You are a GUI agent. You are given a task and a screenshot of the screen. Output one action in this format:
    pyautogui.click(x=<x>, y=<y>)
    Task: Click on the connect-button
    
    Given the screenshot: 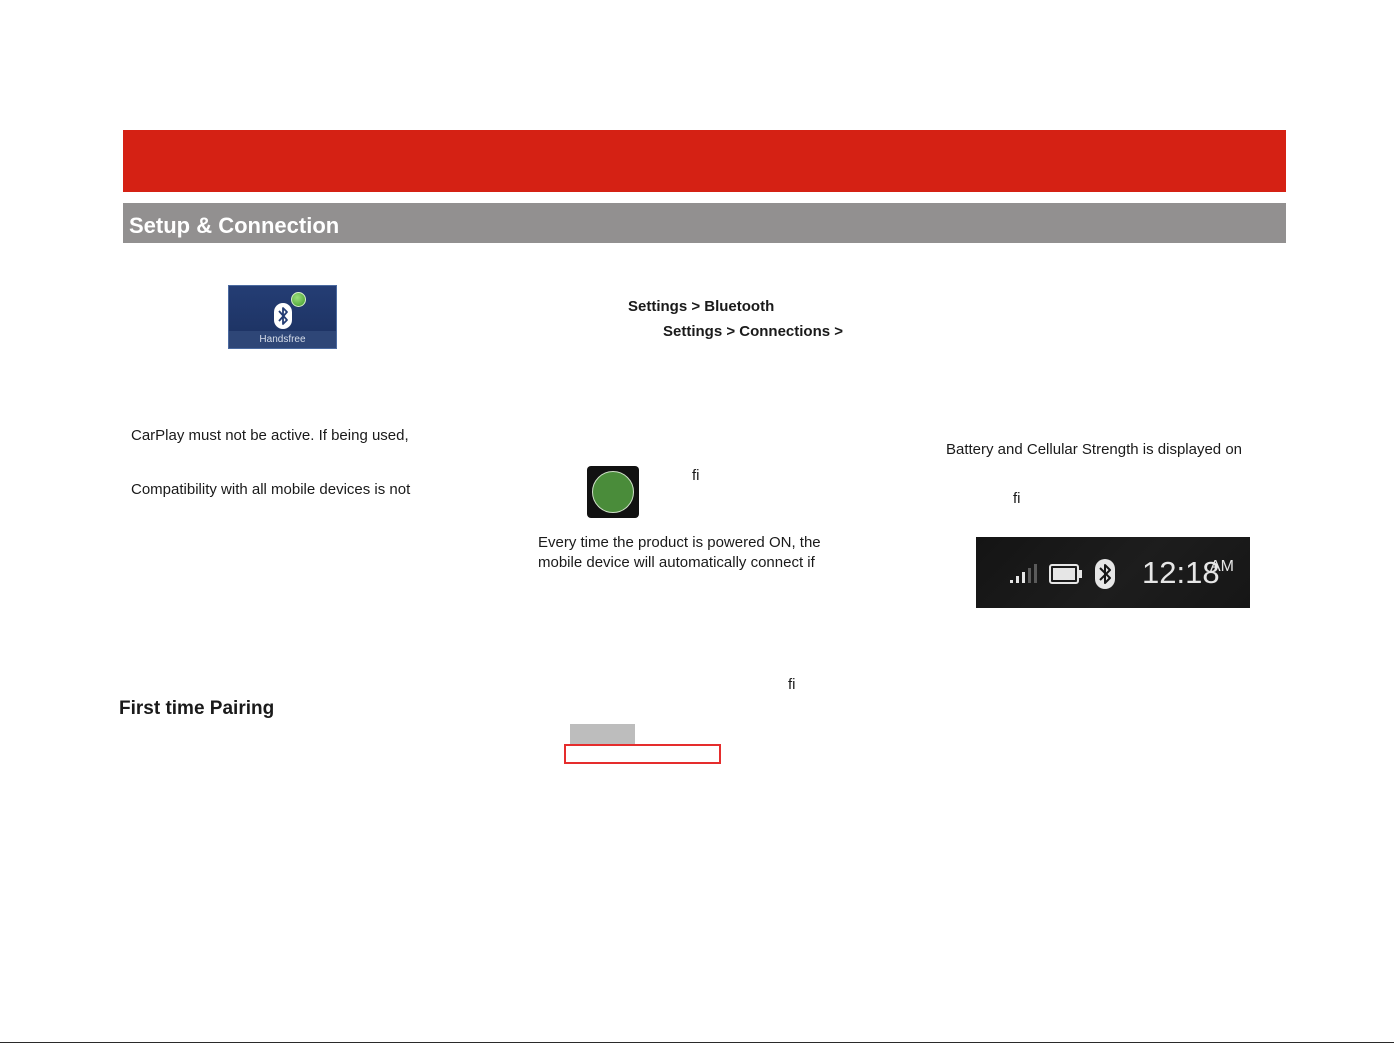 What is the action you would take?
    pyautogui.click(x=613, y=492)
    